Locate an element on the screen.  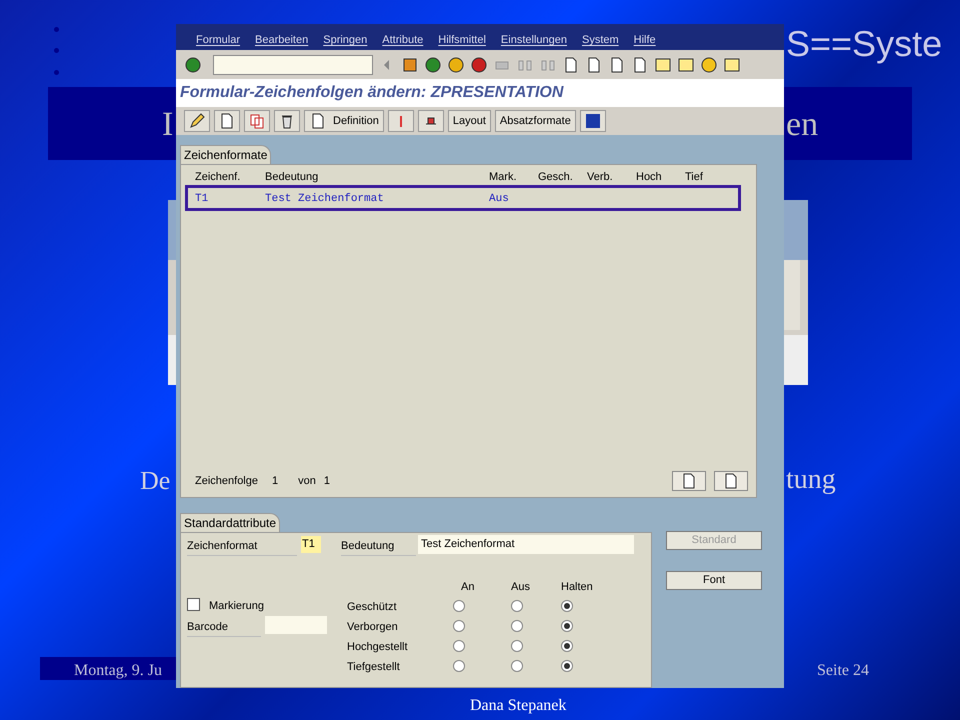
table-row: T1 Test Zeichenformat Aus is located at coordinates (463, 198).